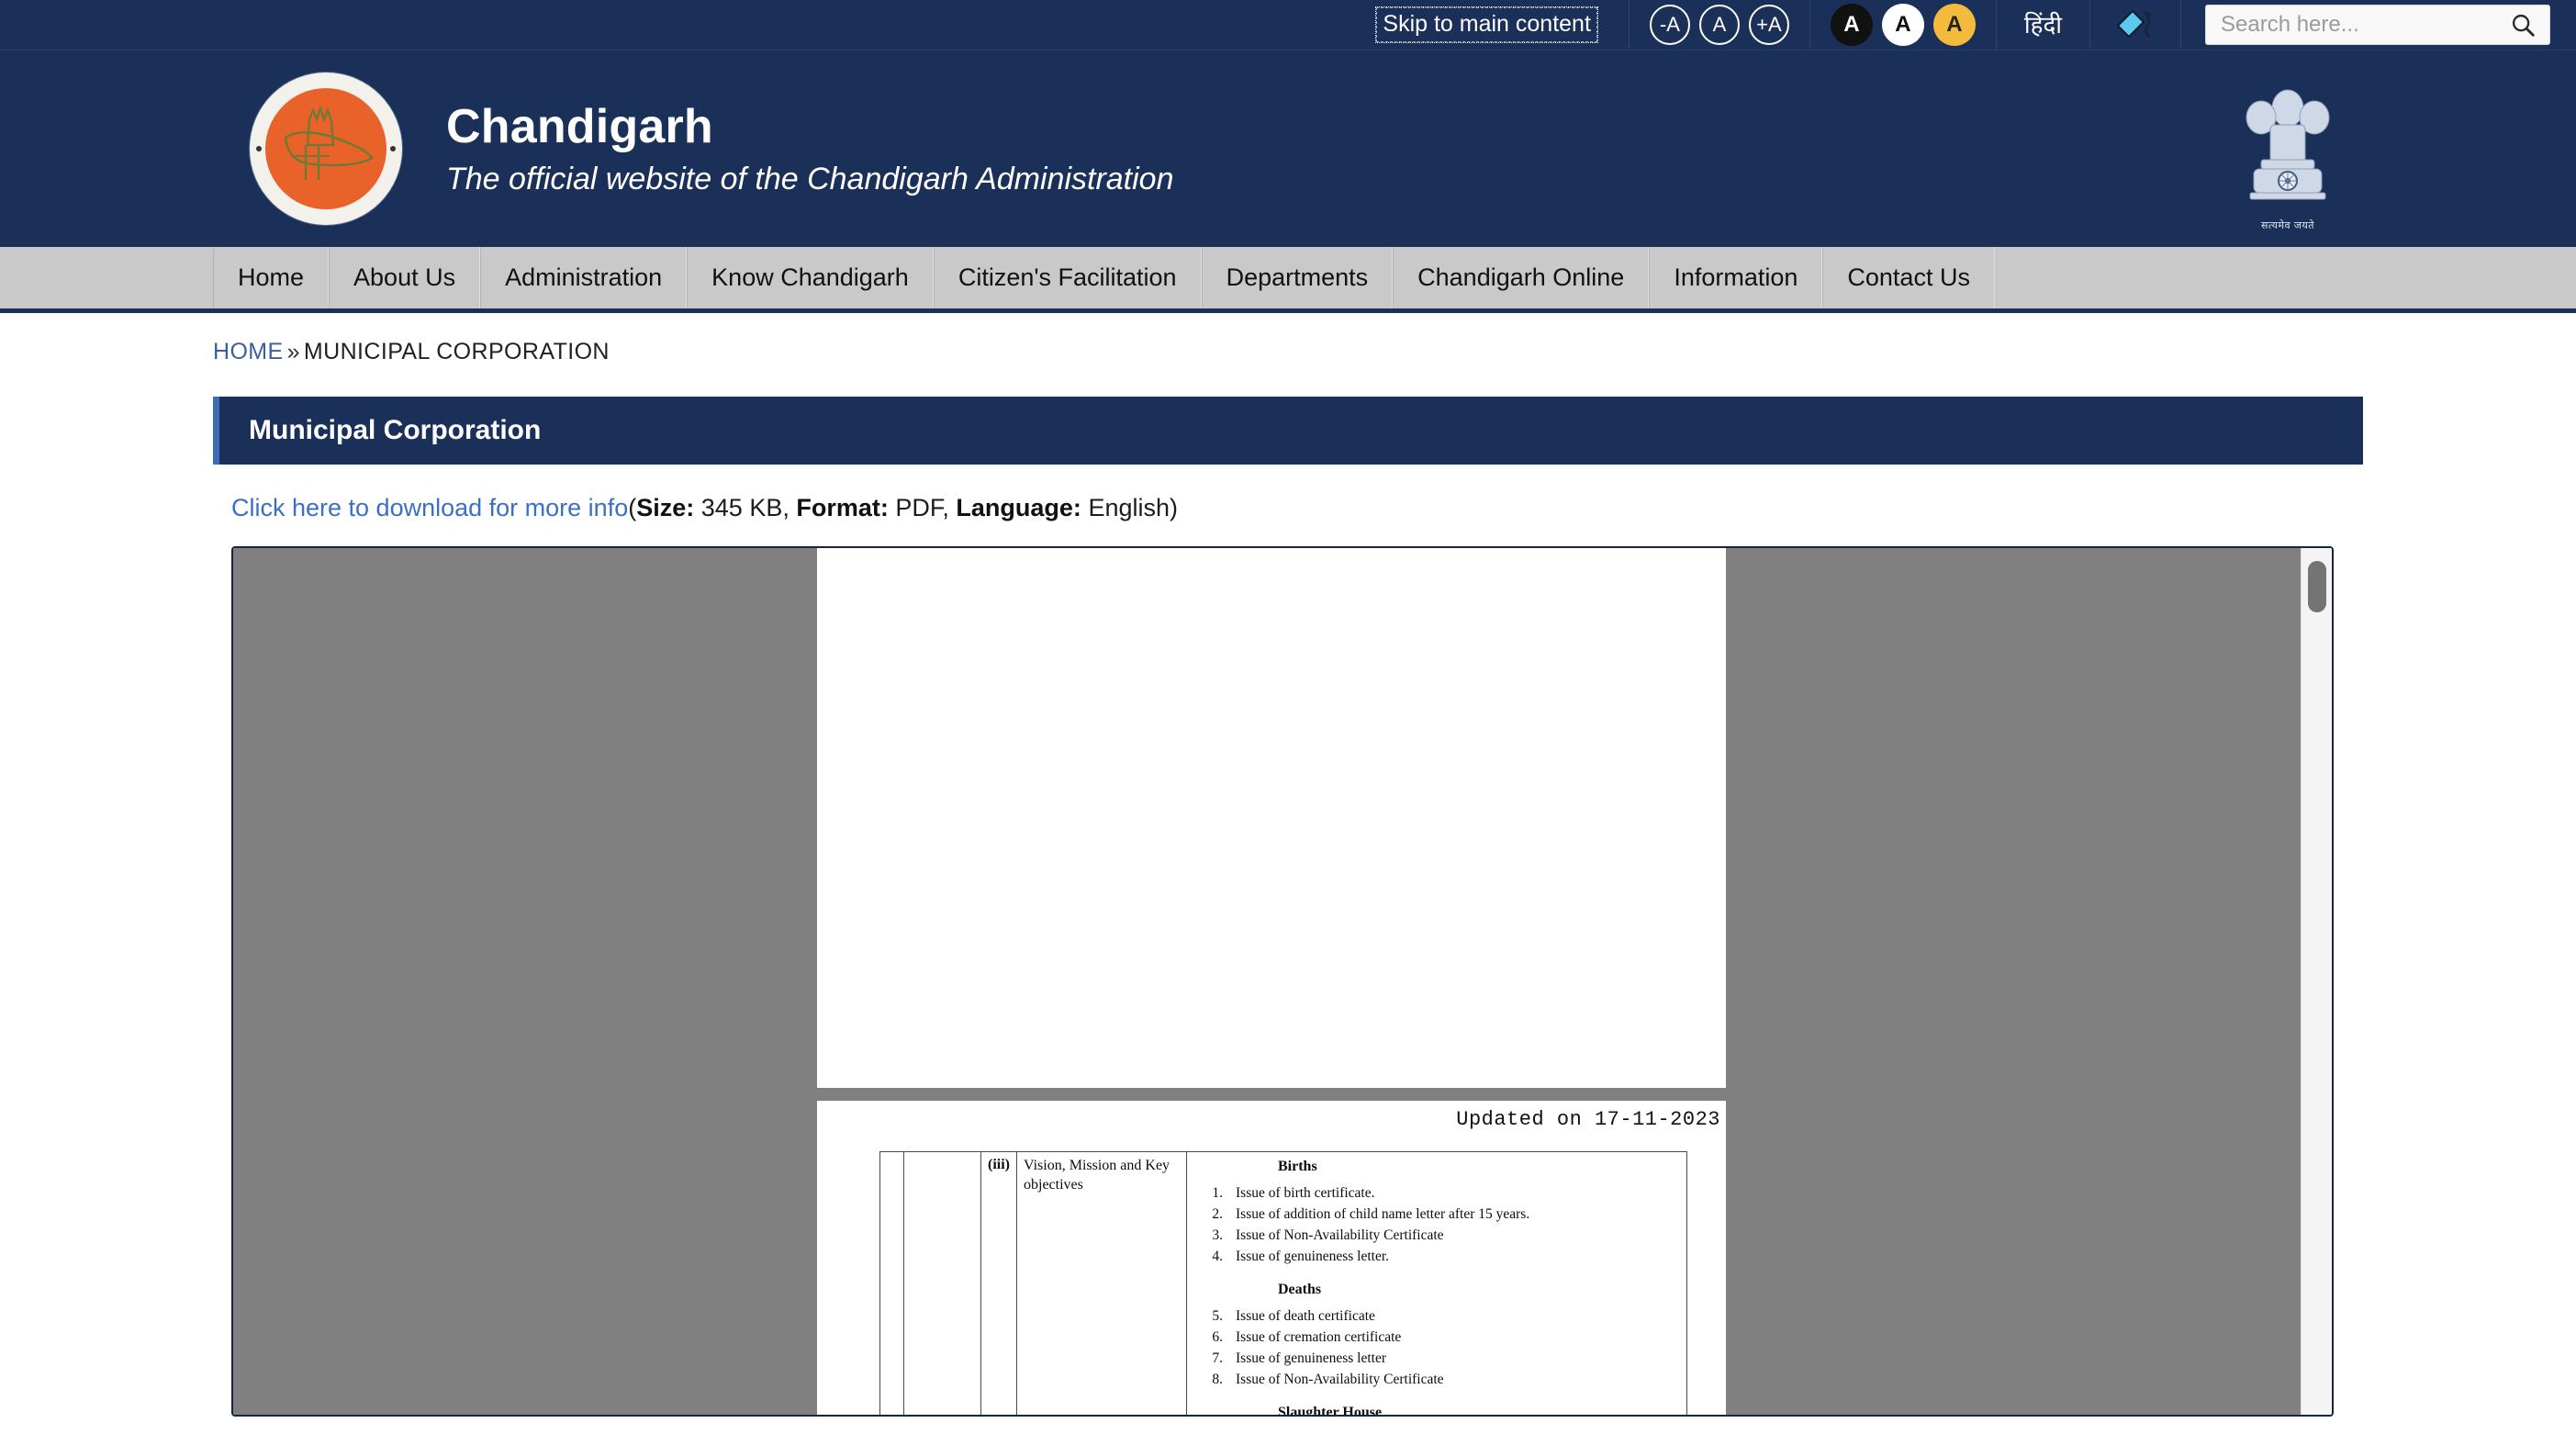  What do you see at coordinates (1271, 818) in the screenshot?
I see `pdf-page-previous` at bounding box center [1271, 818].